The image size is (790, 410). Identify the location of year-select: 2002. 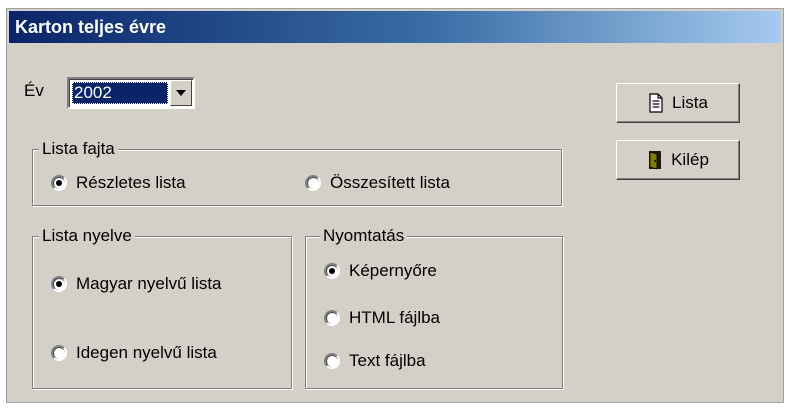
(131, 93).